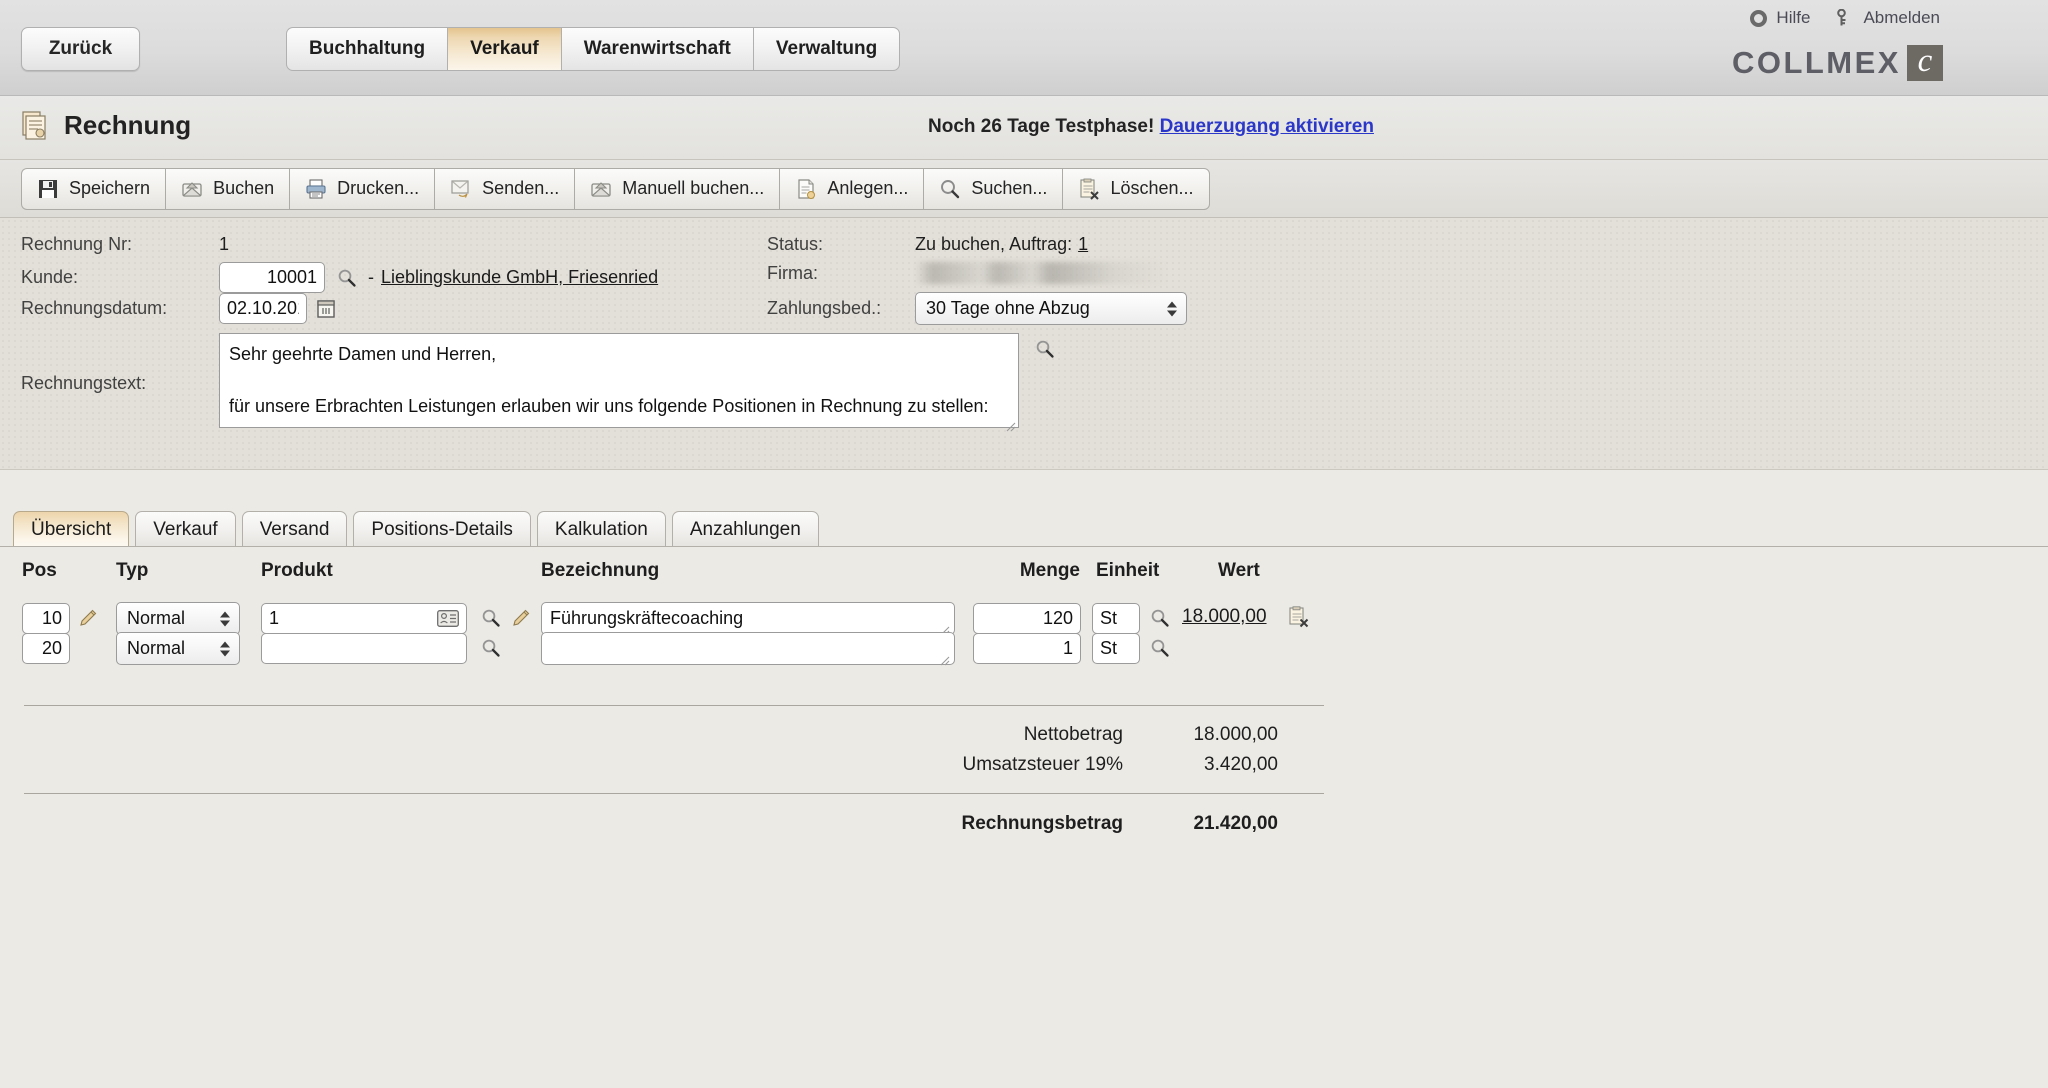 Image resolution: width=2048 pixels, height=1088 pixels. I want to click on logo-wordmark: COLLMEX, so click(1816, 62).